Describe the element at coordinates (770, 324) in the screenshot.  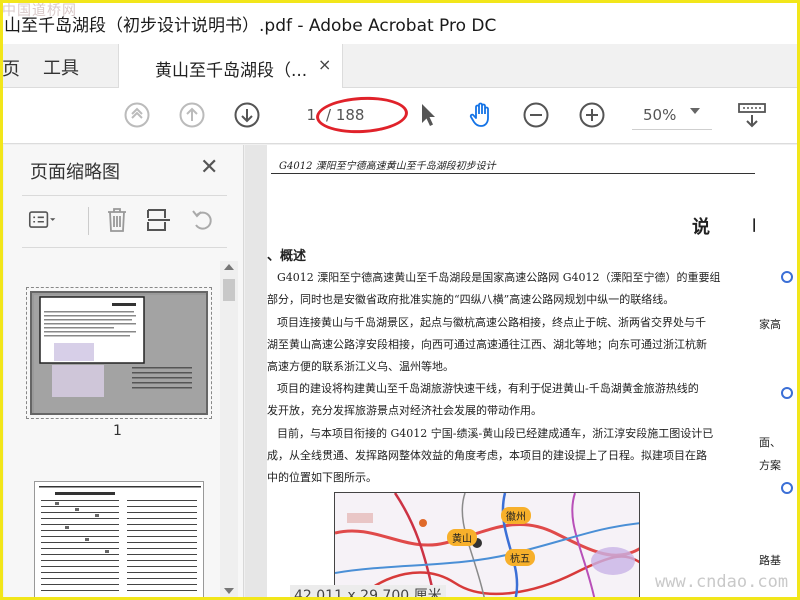
I see `page-fragment: 家高` at that location.